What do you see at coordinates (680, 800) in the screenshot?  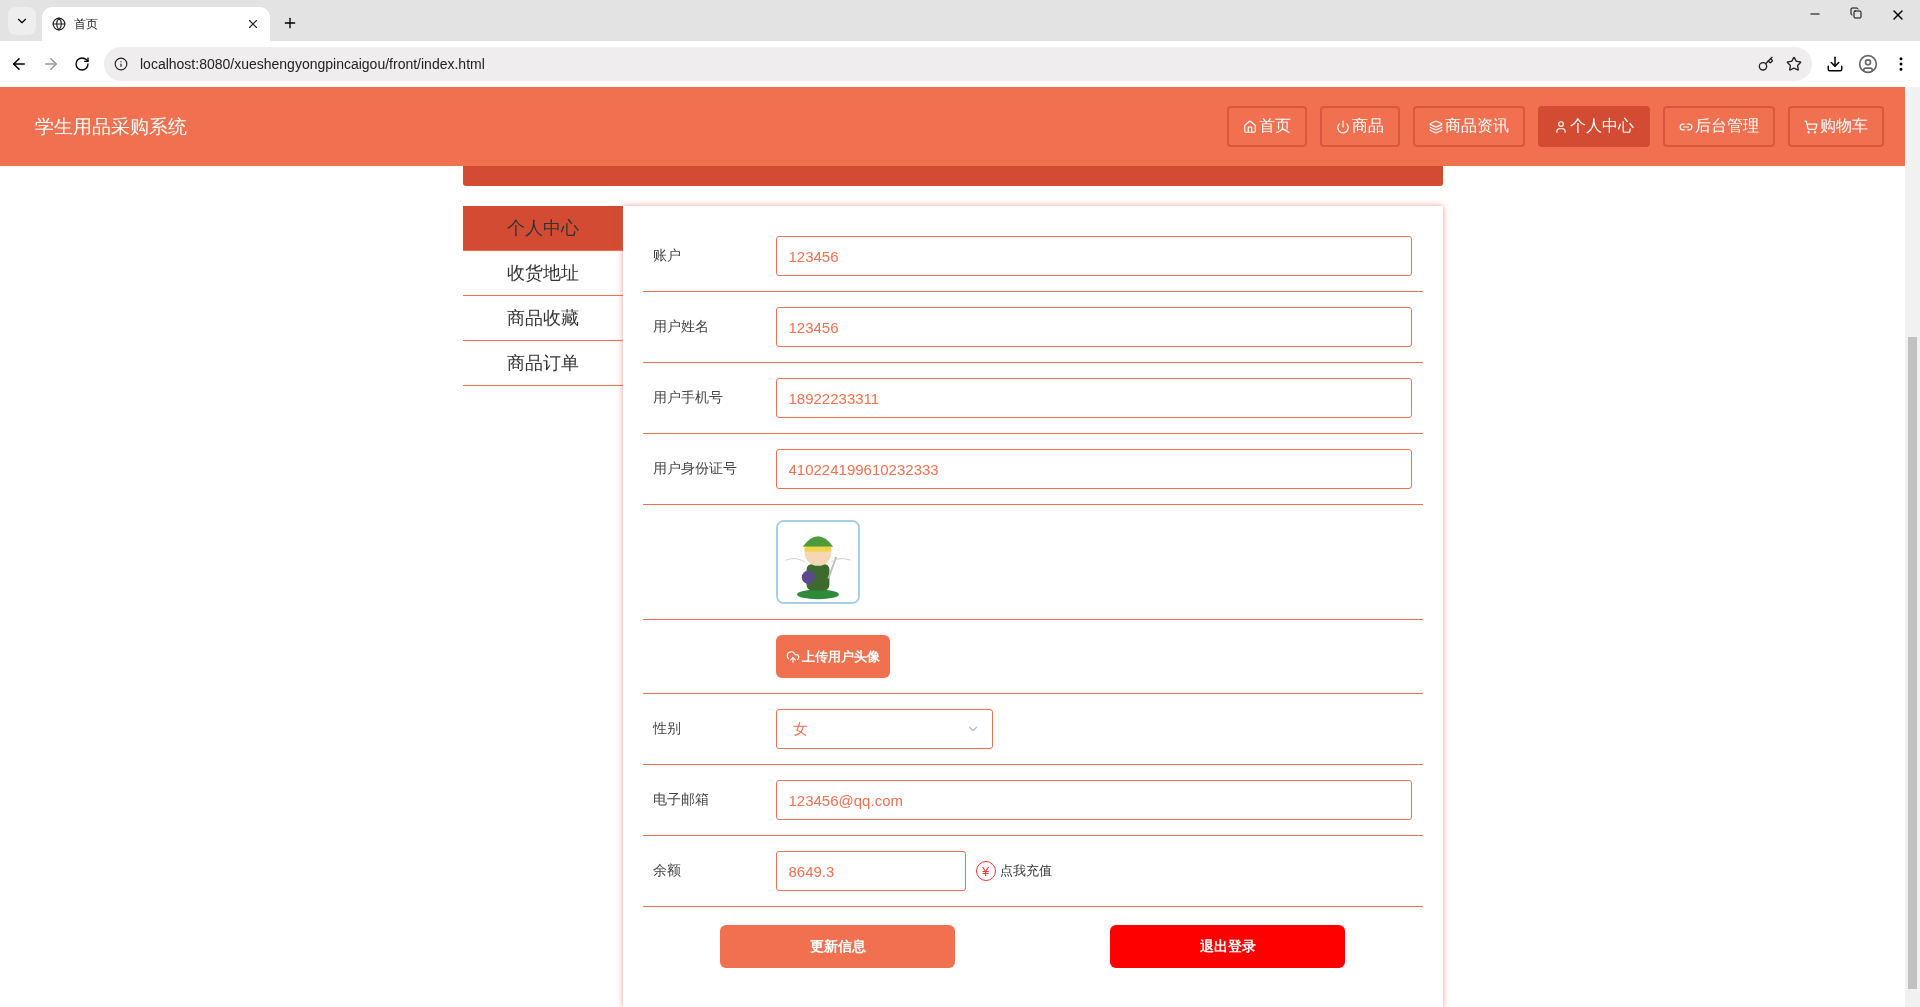 I see `field-label: 电子邮箱` at bounding box center [680, 800].